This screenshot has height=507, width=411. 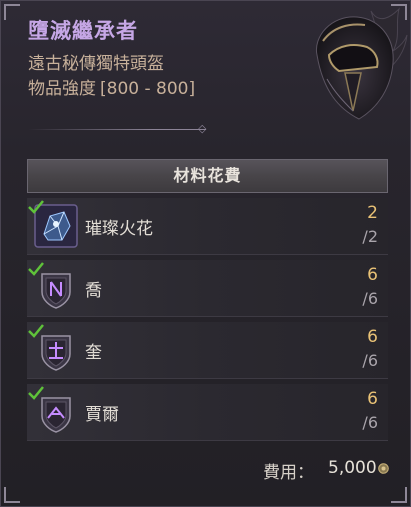 I want to click on materials-header: 材料花費, so click(x=207, y=176).